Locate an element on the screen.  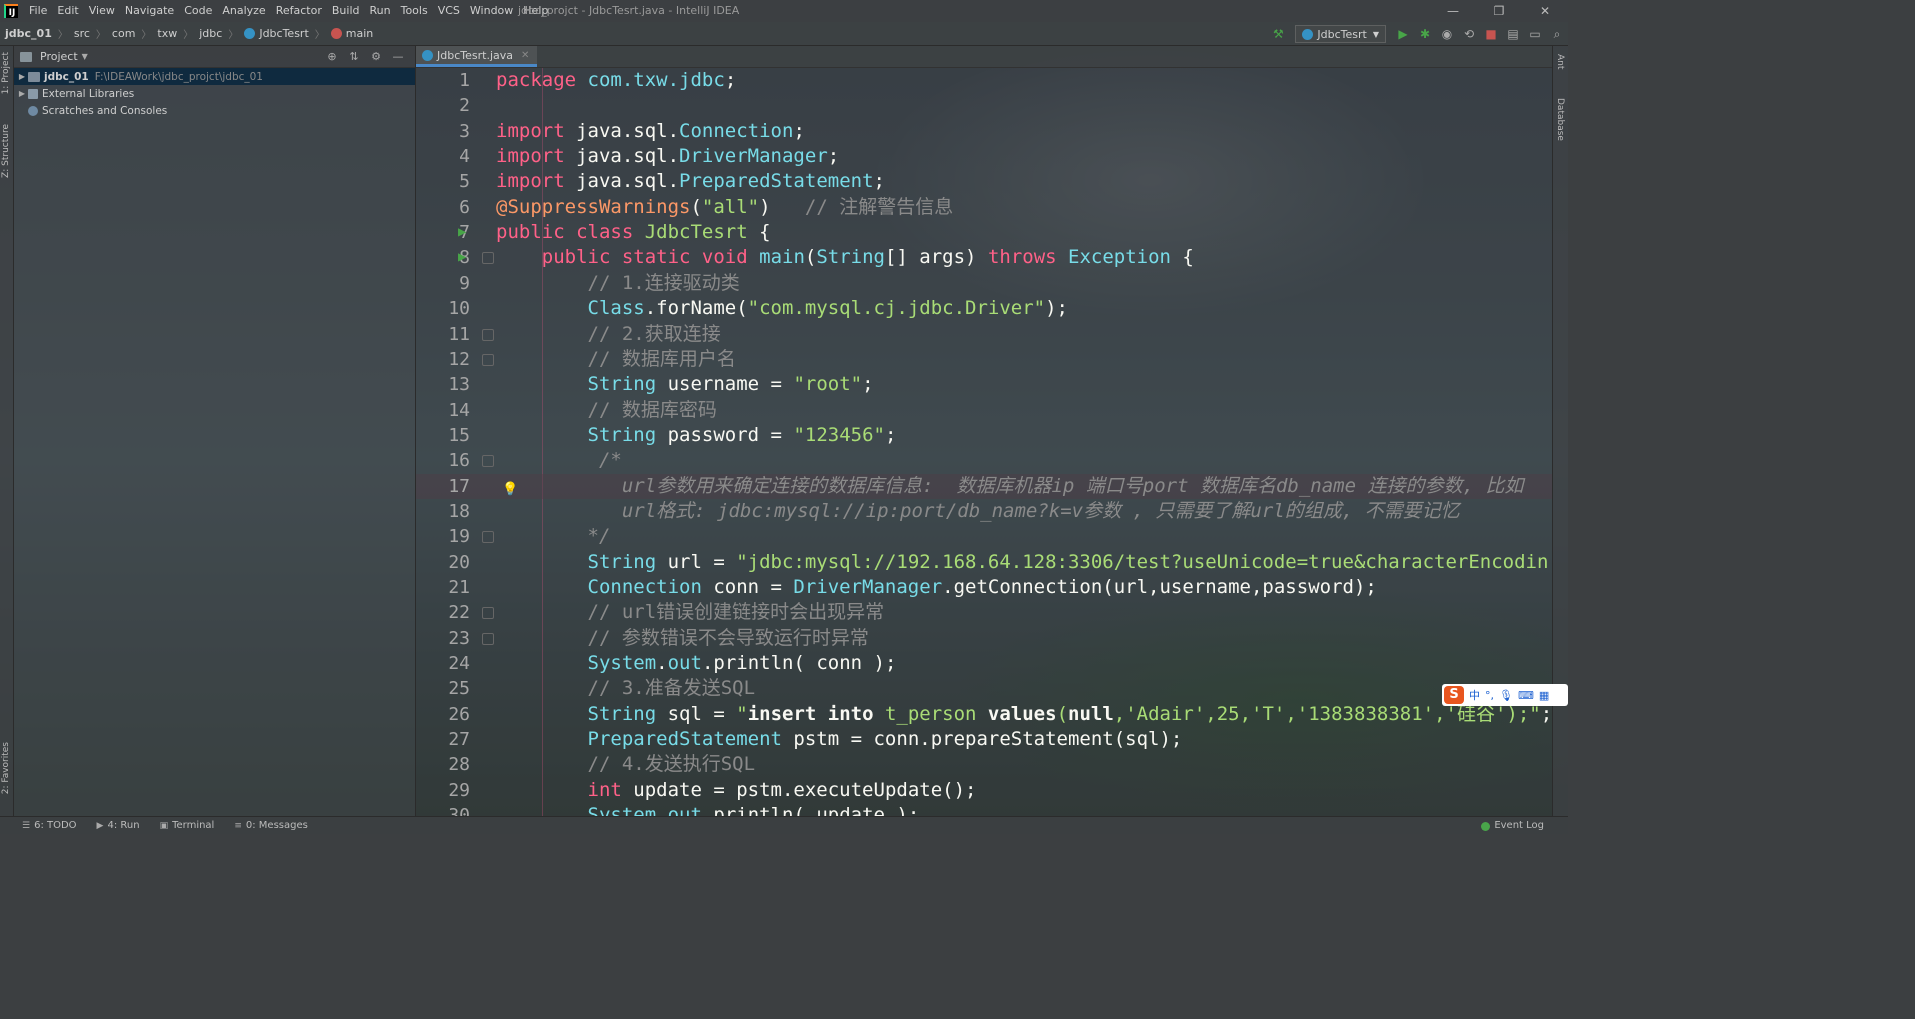
grid-icon: ▦ is located at coordinates (1544, 695).